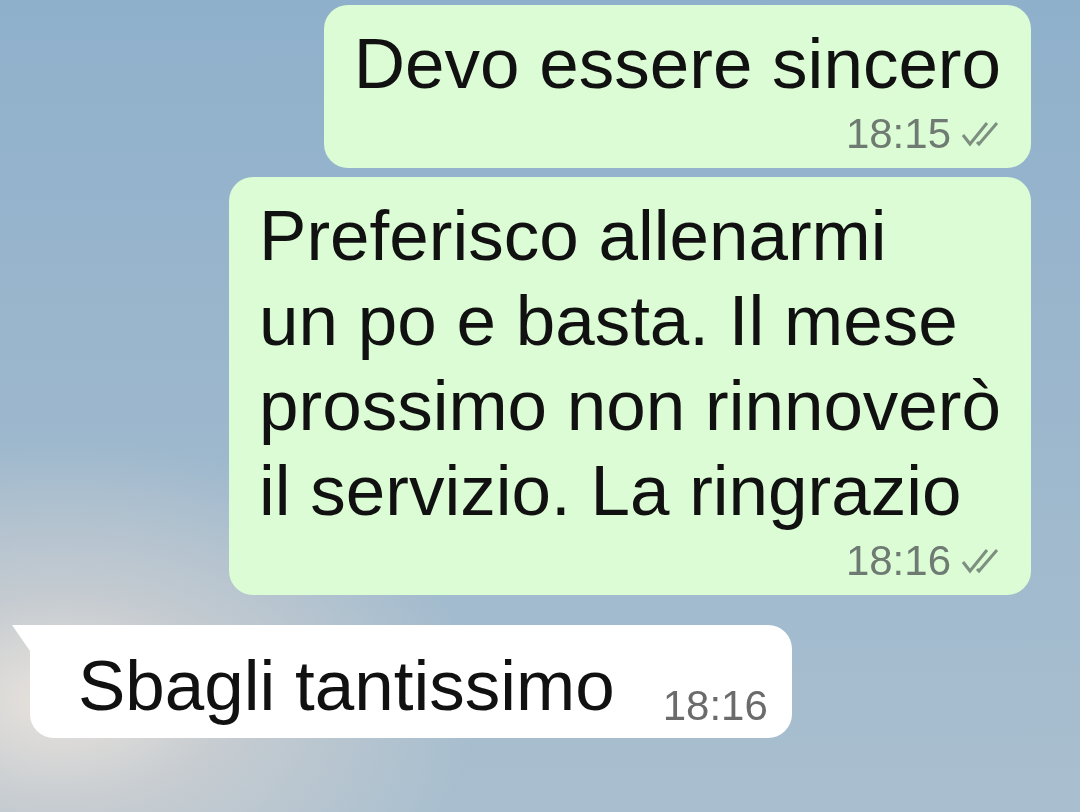  Describe the element at coordinates (898, 134) in the screenshot. I see `message-time: 18:15` at that location.